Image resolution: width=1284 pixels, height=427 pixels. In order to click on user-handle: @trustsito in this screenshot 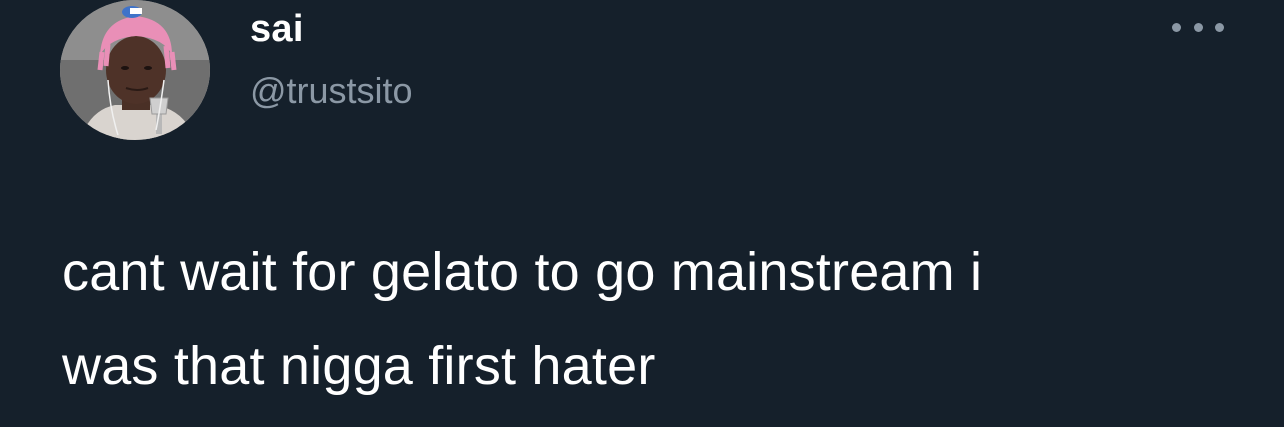, I will do `click(331, 91)`.